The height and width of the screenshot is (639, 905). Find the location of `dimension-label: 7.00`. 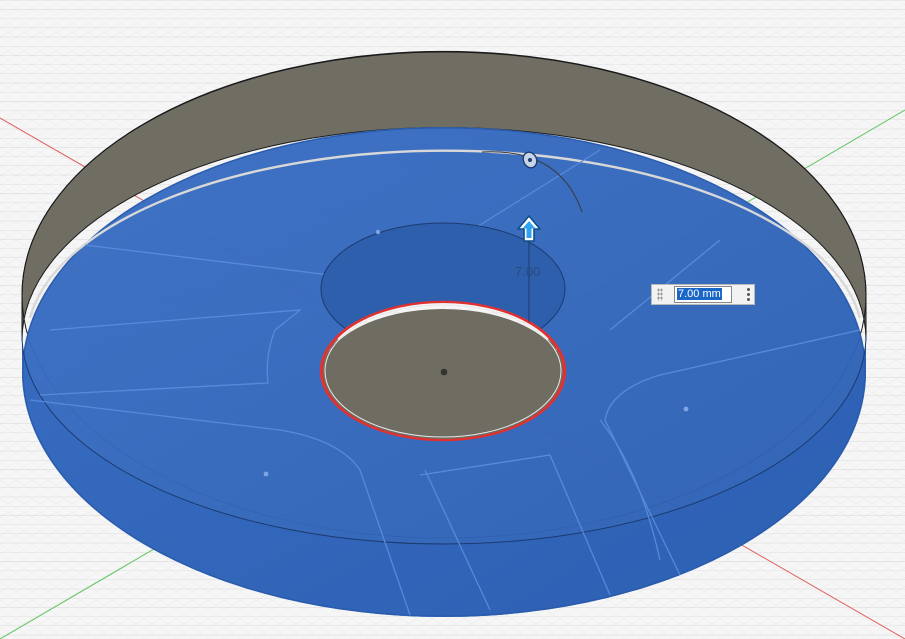

dimension-label: 7.00 is located at coordinates (527, 271).